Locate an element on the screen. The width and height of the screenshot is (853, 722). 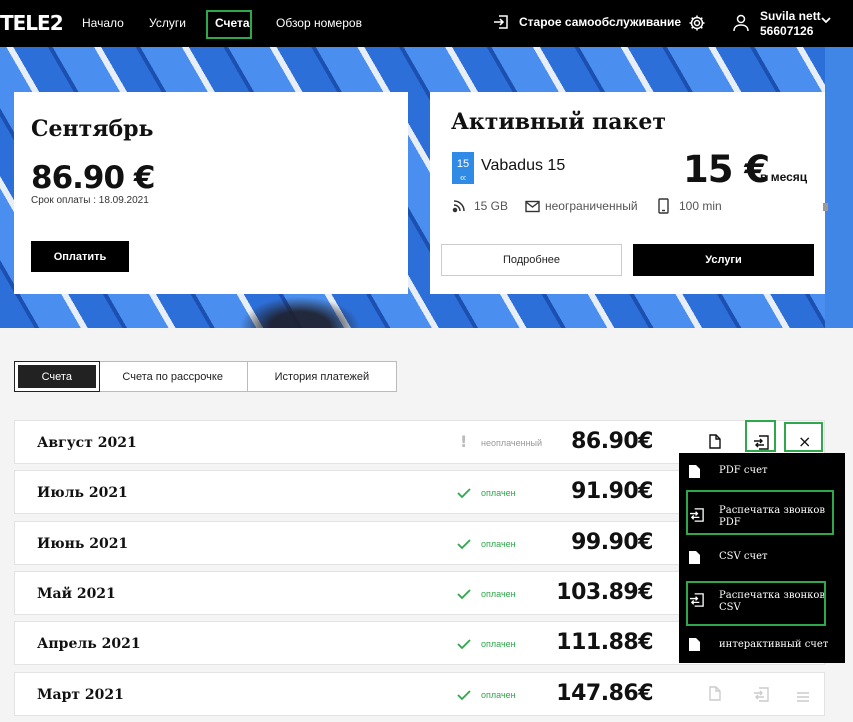
package-title: Активный пакет is located at coordinates (559, 122).